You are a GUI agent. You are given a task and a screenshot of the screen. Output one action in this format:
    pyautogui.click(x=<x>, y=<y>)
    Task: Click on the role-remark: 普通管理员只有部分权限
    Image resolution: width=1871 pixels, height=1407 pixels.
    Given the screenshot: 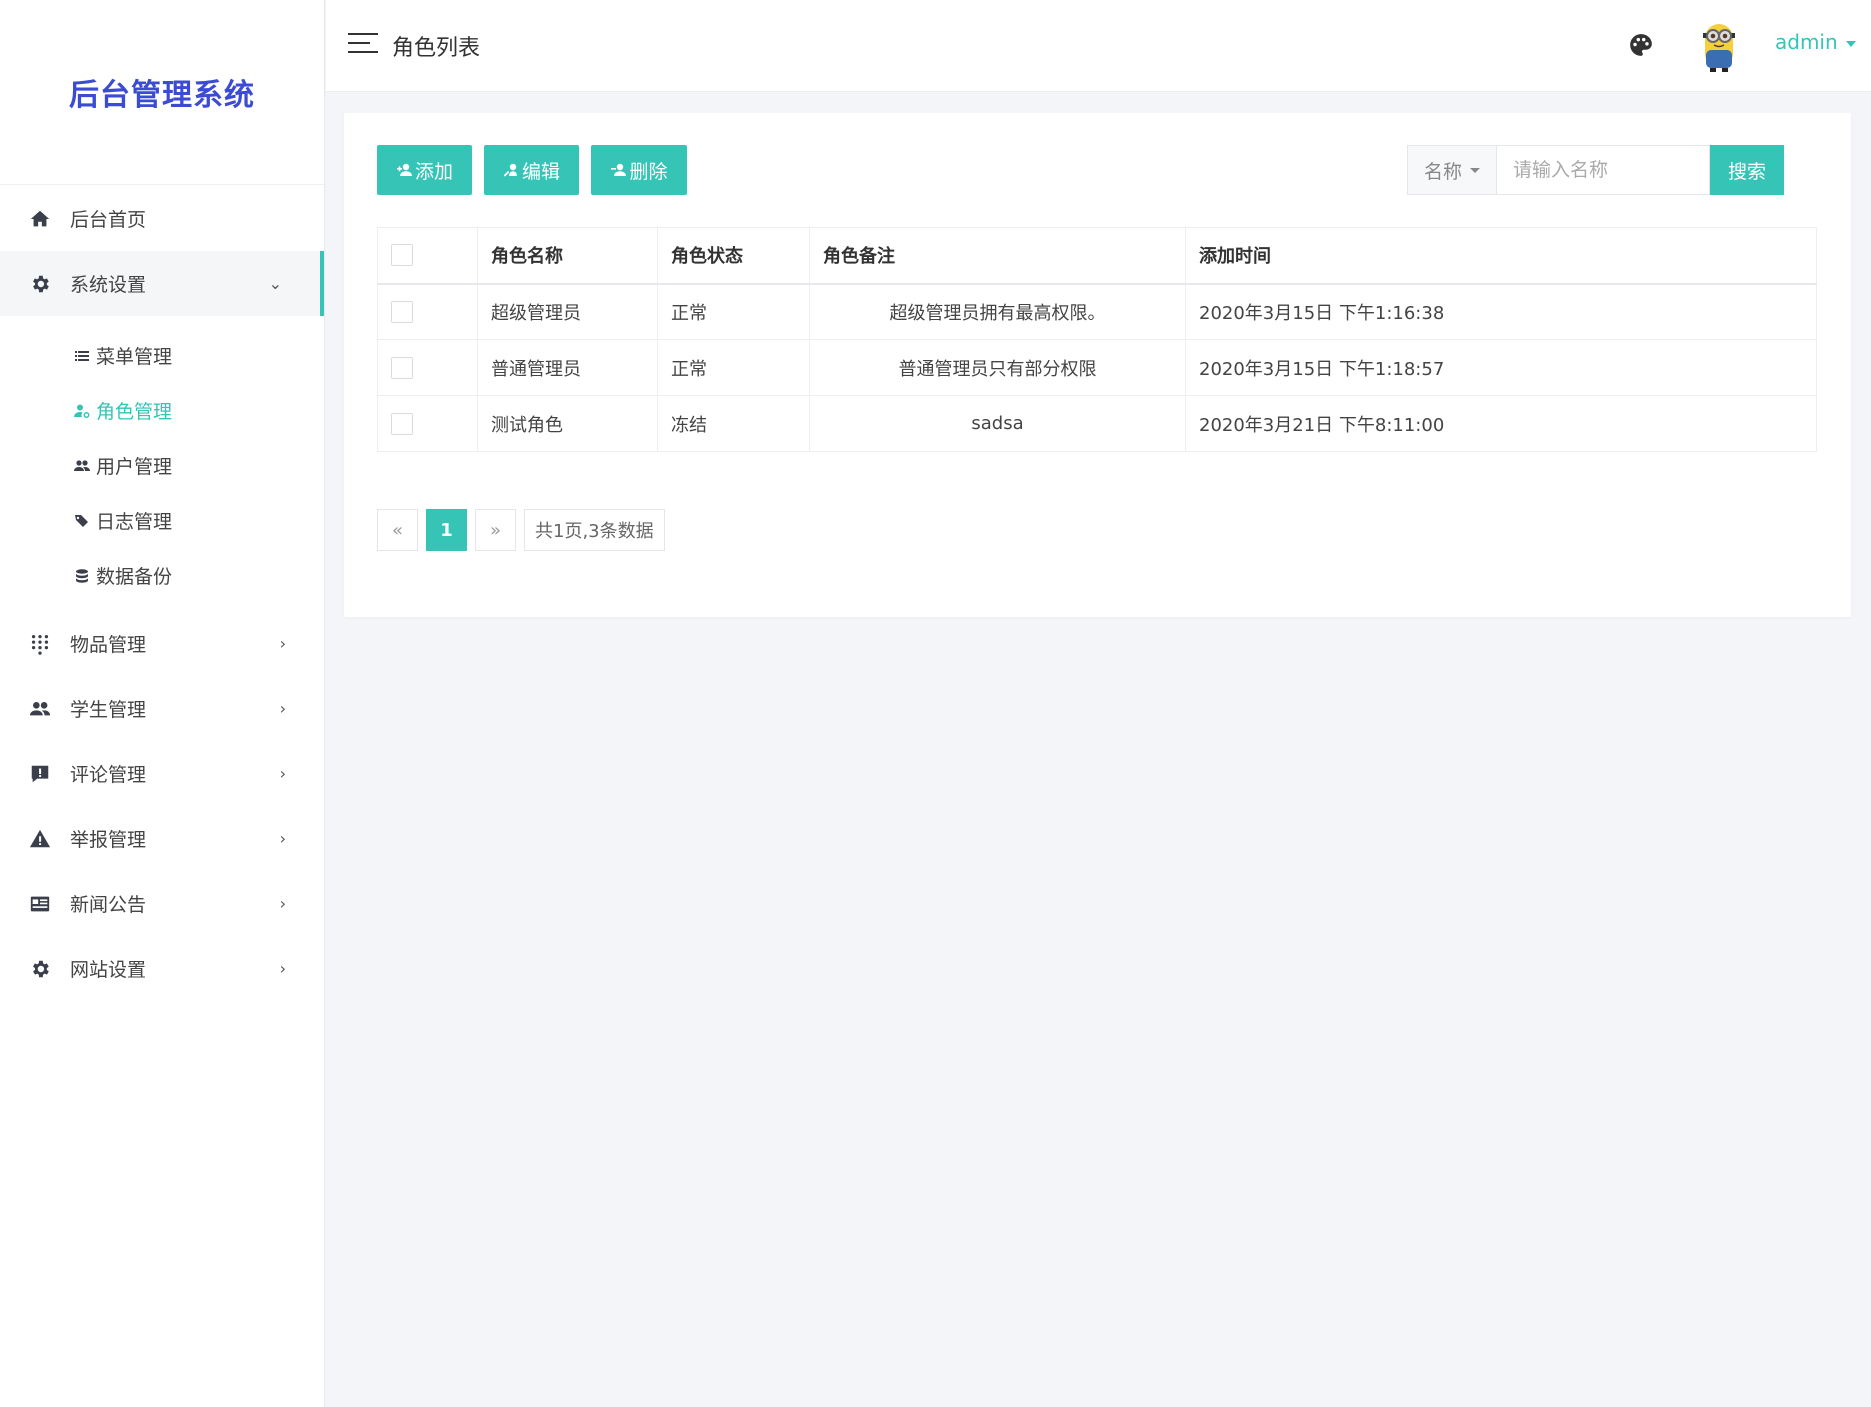 What is the action you would take?
    pyautogui.click(x=997, y=367)
    